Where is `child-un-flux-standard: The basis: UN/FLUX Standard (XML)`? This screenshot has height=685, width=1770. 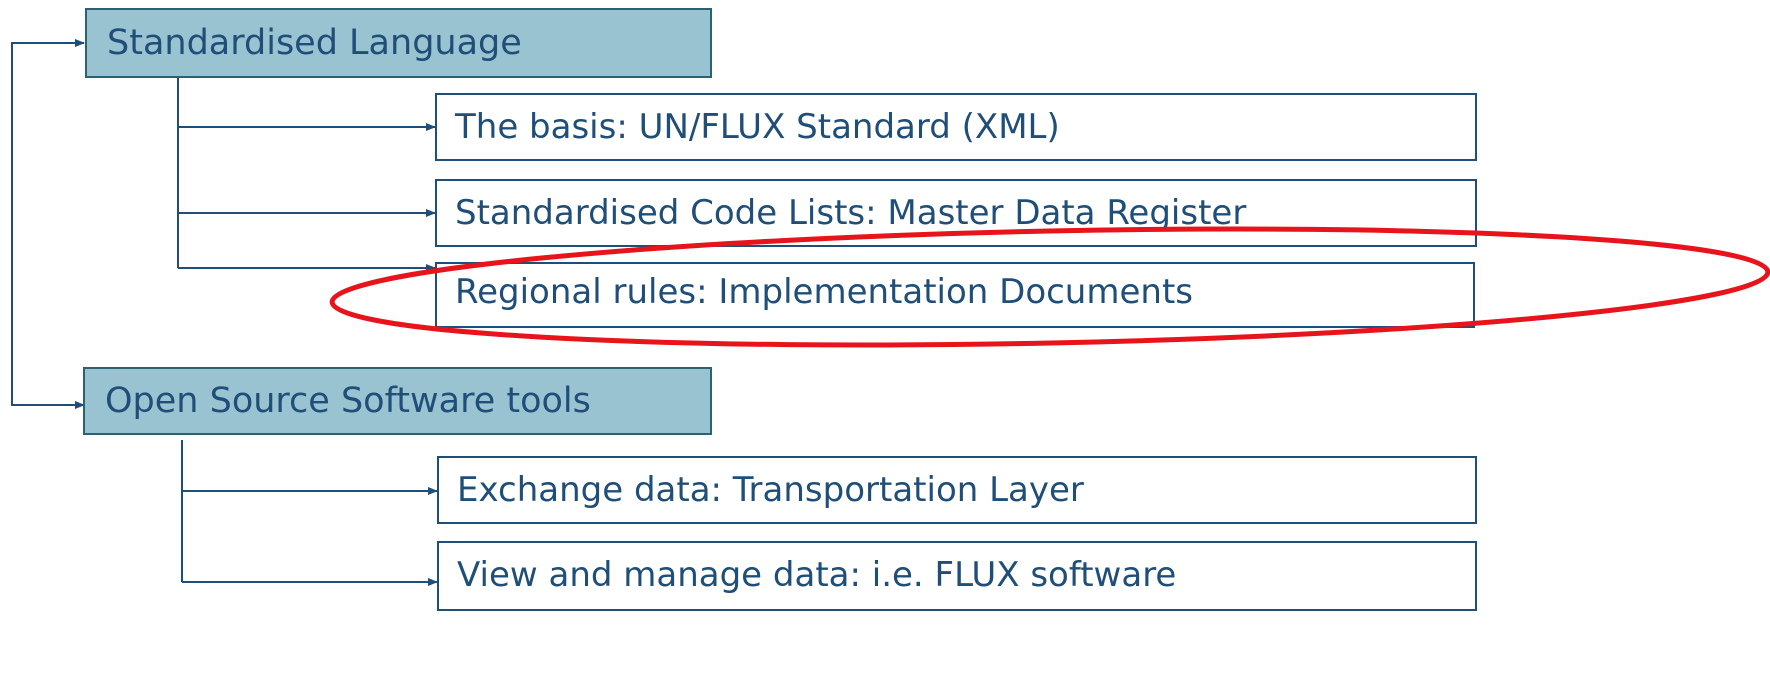 child-un-flux-standard: The basis: UN/FLUX Standard (XML) is located at coordinates (956, 127).